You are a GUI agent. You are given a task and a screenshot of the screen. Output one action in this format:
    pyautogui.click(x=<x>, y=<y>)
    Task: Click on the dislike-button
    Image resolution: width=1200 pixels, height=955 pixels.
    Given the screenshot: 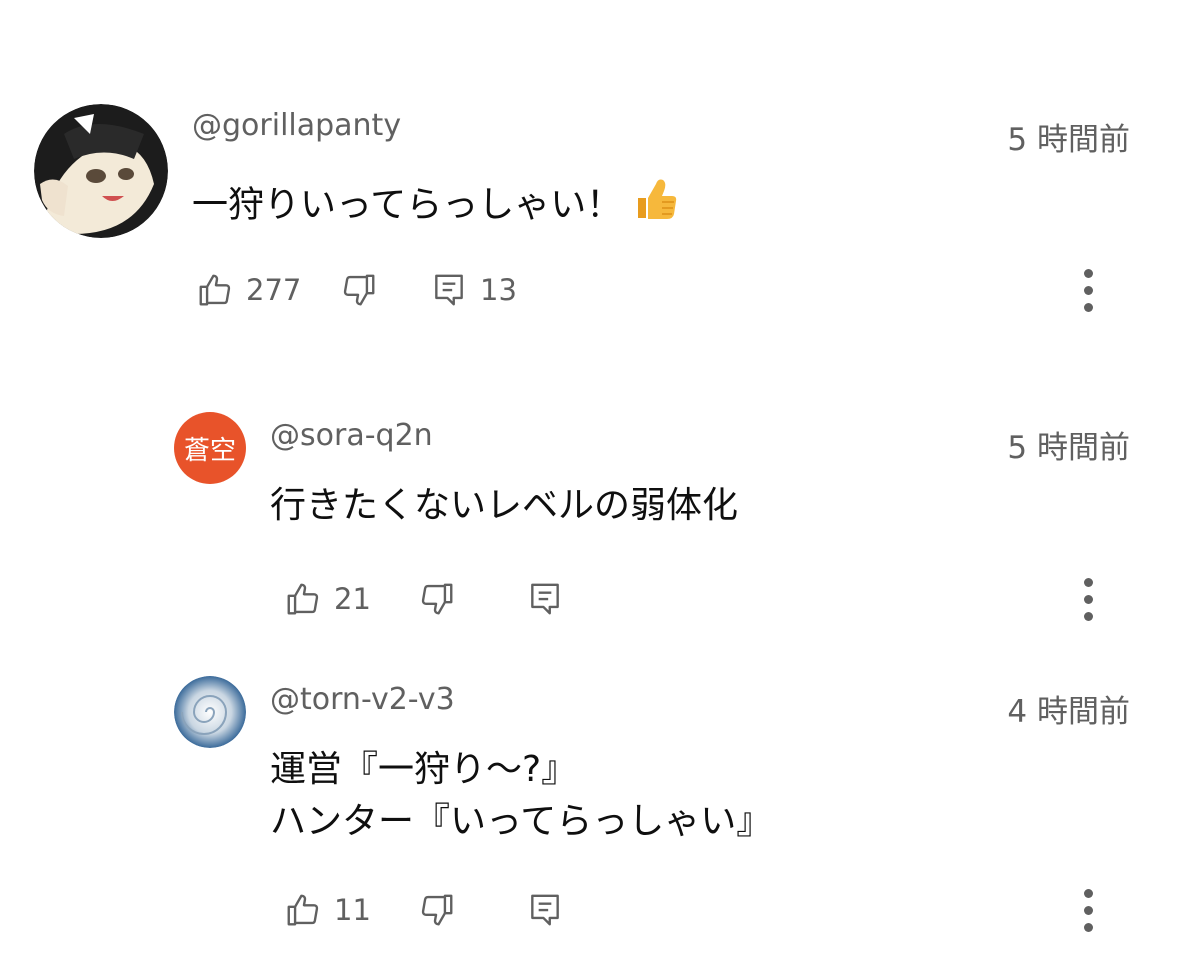 What is the action you would take?
    pyautogui.click(x=437, y=910)
    